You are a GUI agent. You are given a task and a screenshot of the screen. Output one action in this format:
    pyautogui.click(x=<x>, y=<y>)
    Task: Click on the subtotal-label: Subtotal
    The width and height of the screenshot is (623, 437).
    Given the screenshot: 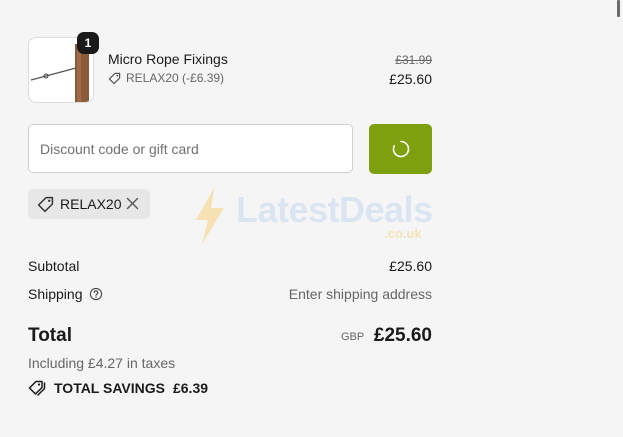 What is the action you would take?
    pyautogui.click(x=54, y=266)
    